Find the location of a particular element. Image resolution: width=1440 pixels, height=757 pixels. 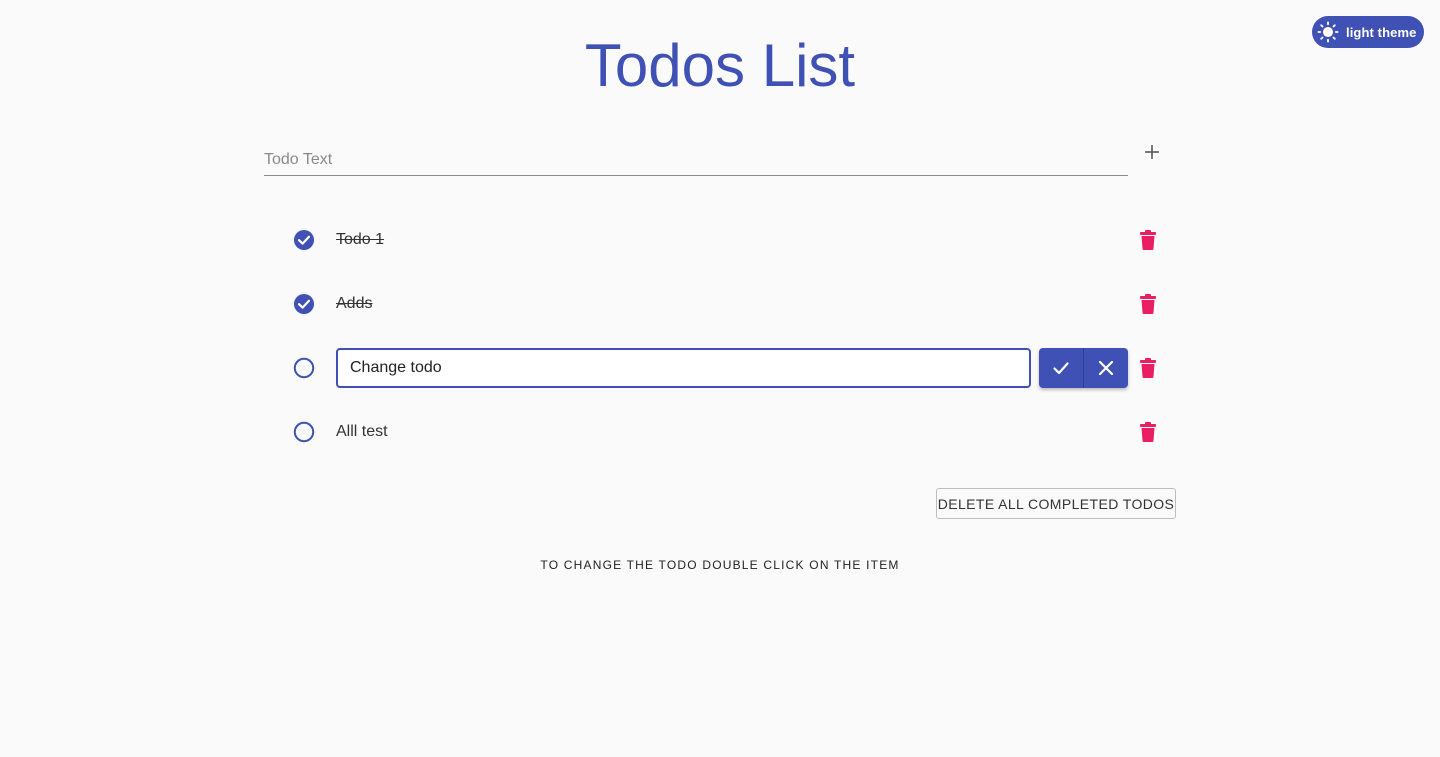

edit-actions is located at coordinates (1083, 368).